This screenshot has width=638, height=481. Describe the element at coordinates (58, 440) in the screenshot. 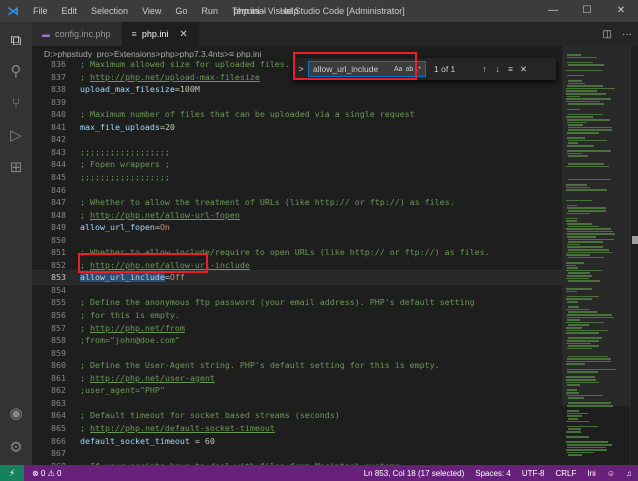

I see `line-number: 866` at that location.